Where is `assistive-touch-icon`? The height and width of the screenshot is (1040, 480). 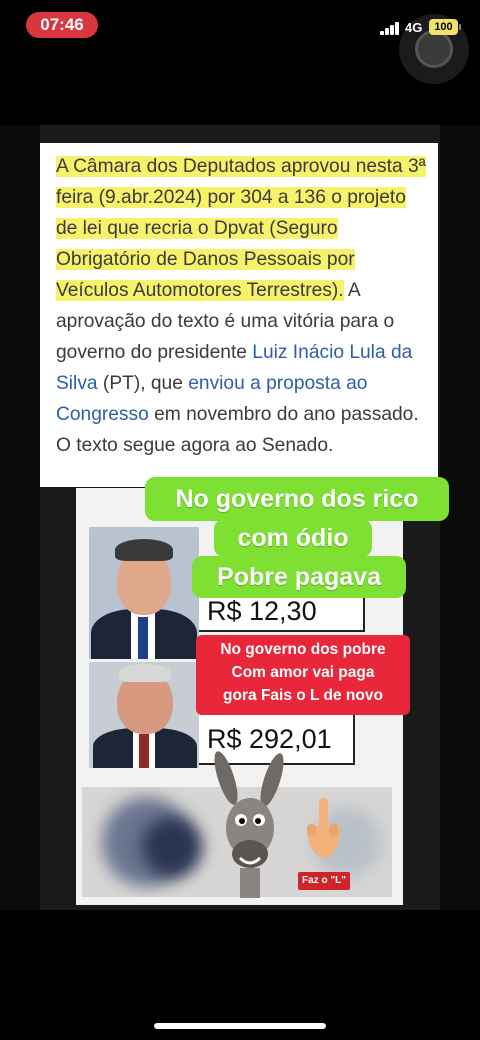
assistive-touch-icon is located at coordinates (434, 49).